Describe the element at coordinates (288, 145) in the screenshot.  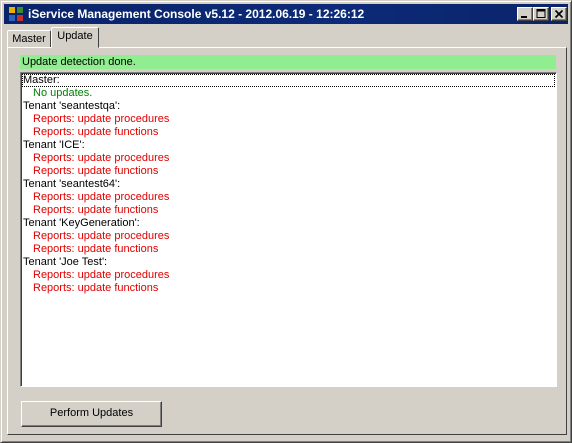
I see `log-line: Tenant 'ICE':` at that location.